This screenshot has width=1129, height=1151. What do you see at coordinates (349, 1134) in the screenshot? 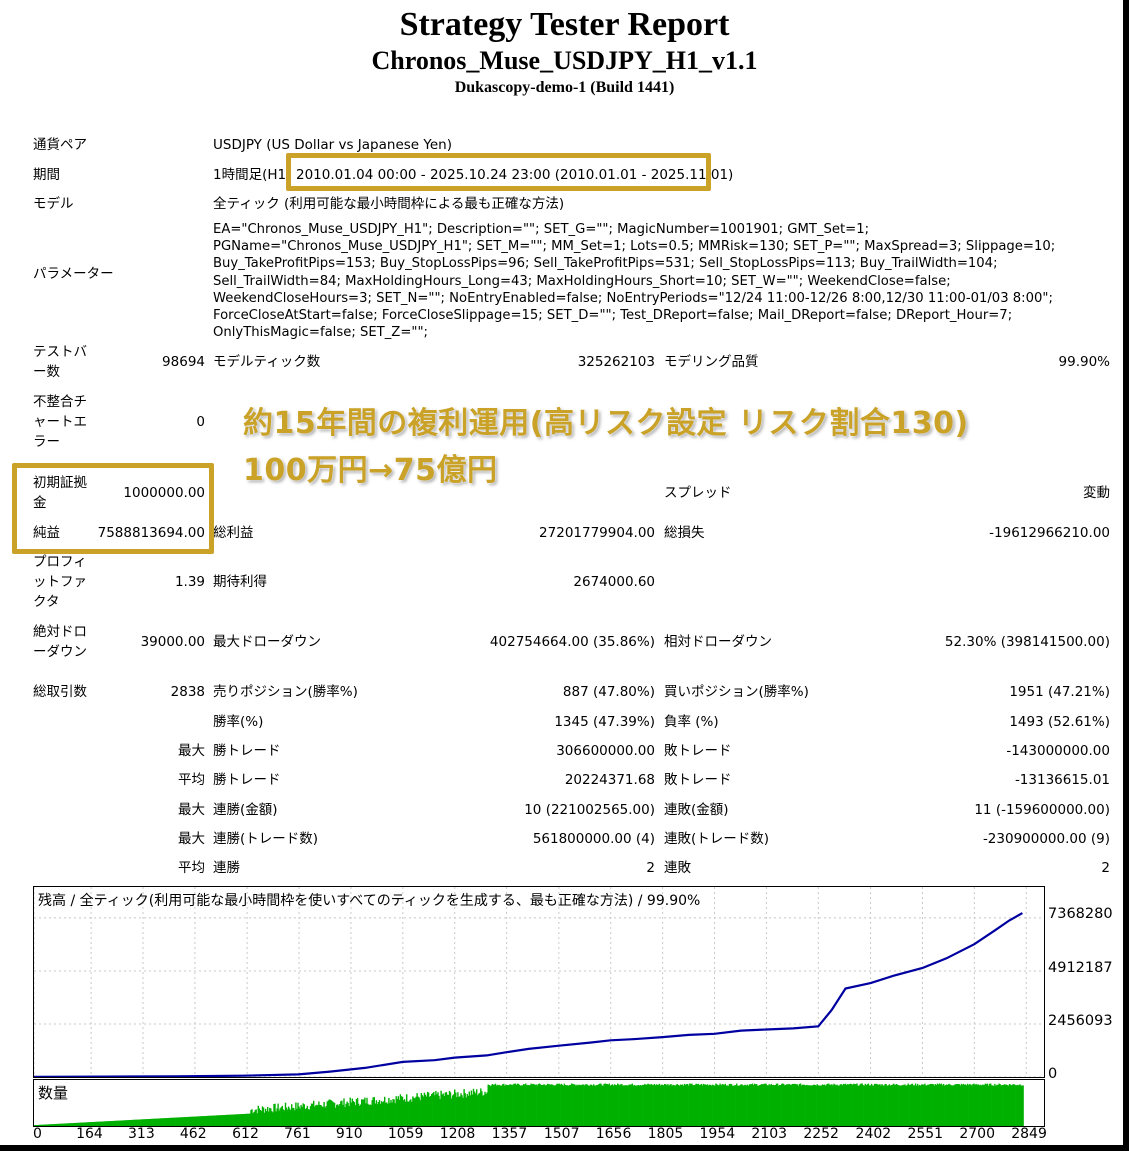
I see `x-tick-6: 910` at bounding box center [349, 1134].